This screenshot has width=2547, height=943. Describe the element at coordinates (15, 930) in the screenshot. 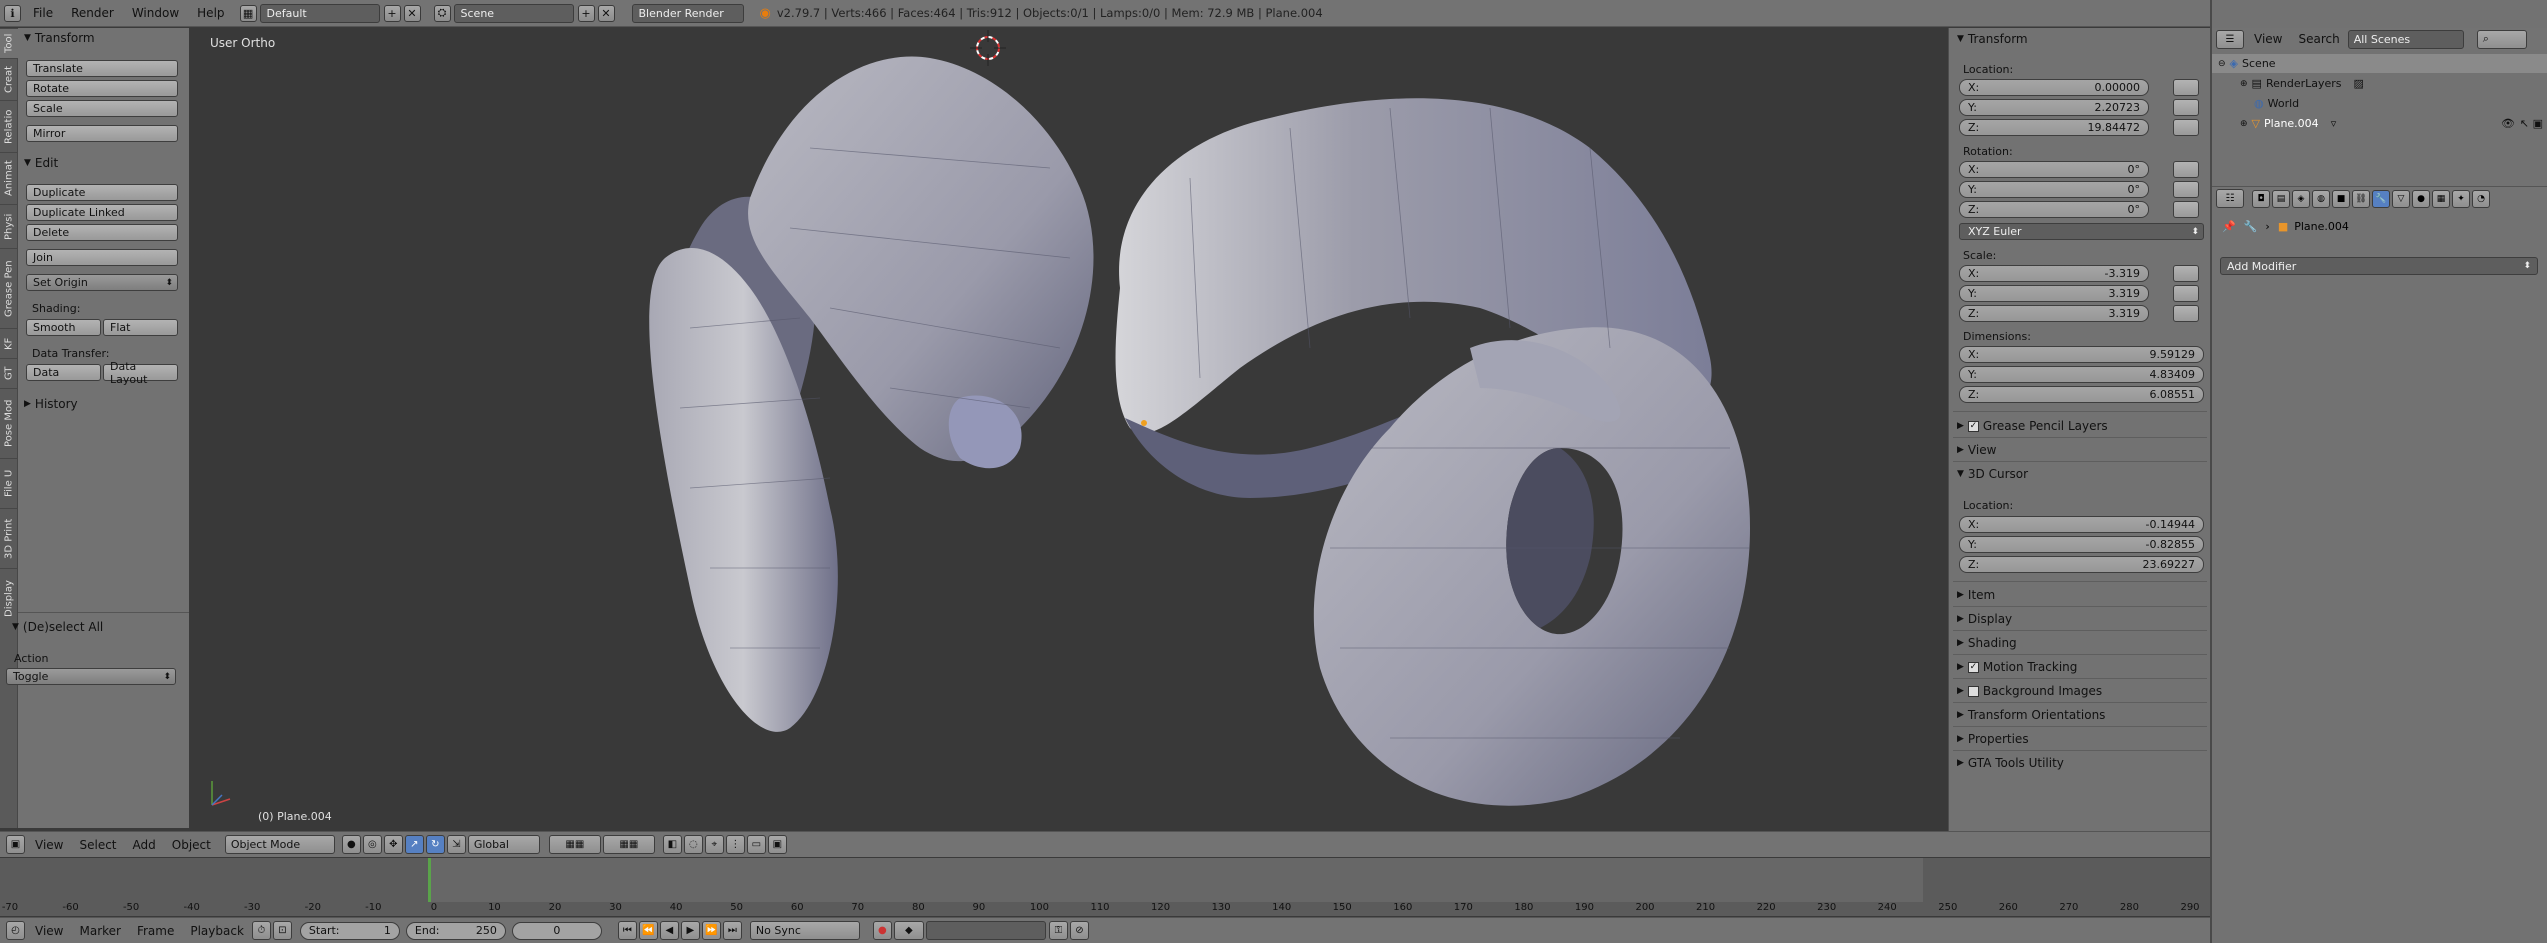

I see `editor-type-icon: ◴` at that location.